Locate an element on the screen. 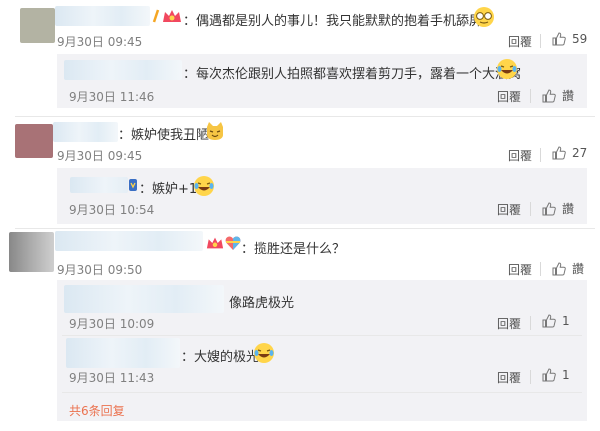  like-button: 59 is located at coordinates (569, 39).